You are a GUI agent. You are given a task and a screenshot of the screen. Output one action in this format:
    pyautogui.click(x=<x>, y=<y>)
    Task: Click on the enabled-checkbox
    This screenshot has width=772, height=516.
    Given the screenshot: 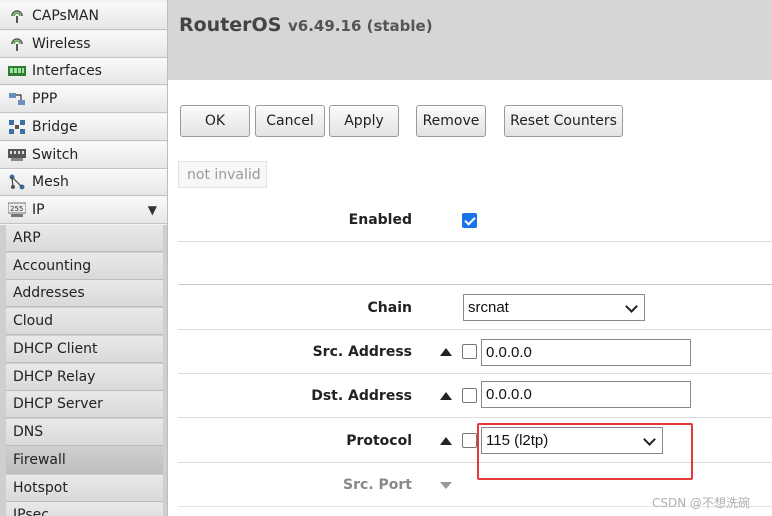 What is the action you would take?
    pyautogui.click(x=469, y=220)
    